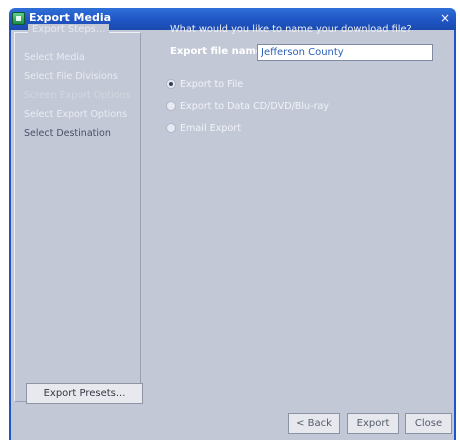 Image resolution: width=460 pixels, height=445 pixels. I want to click on step-select-export-options: Select Export Options, so click(76, 114).